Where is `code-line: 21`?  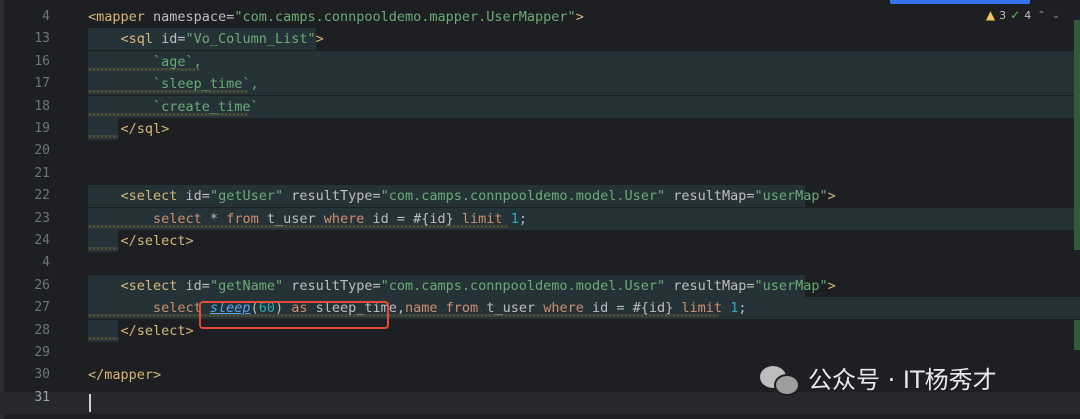 code-line: 21 is located at coordinates (540, 174).